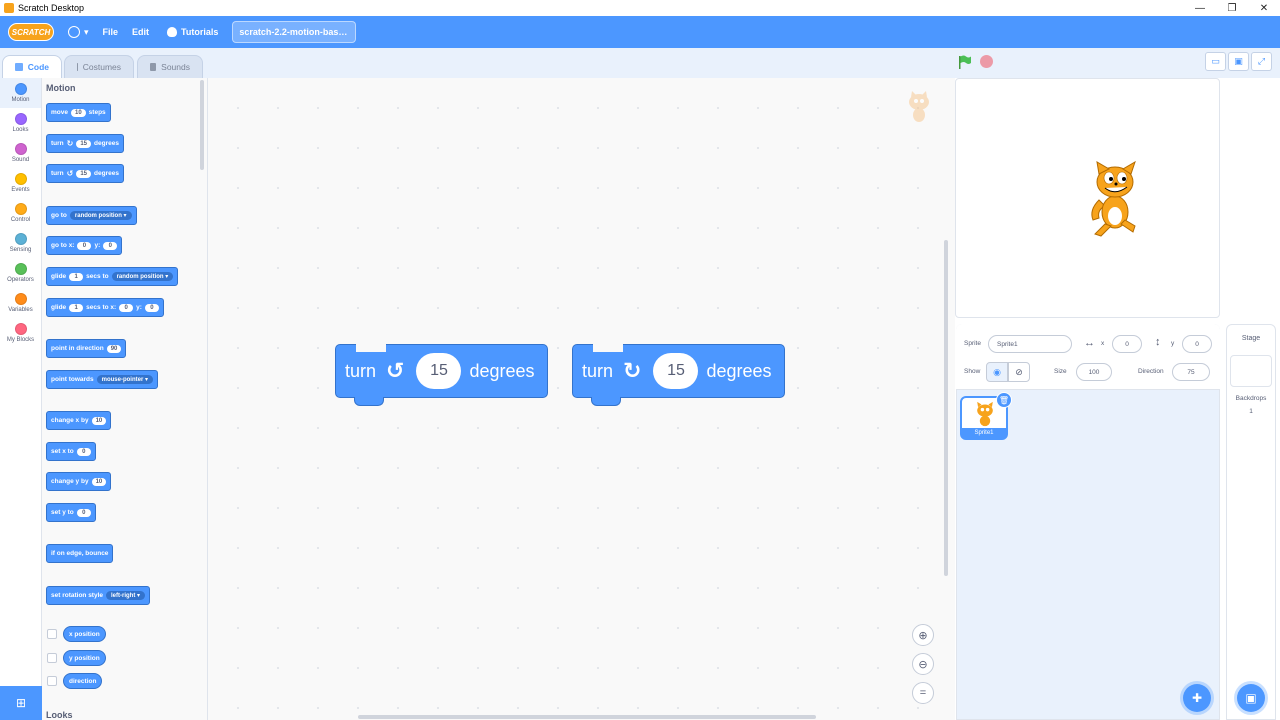 The width and height of the screenshot is (1280, 720). I want to click on point-in-direction-block: point in direction 90, so click(86, 348).